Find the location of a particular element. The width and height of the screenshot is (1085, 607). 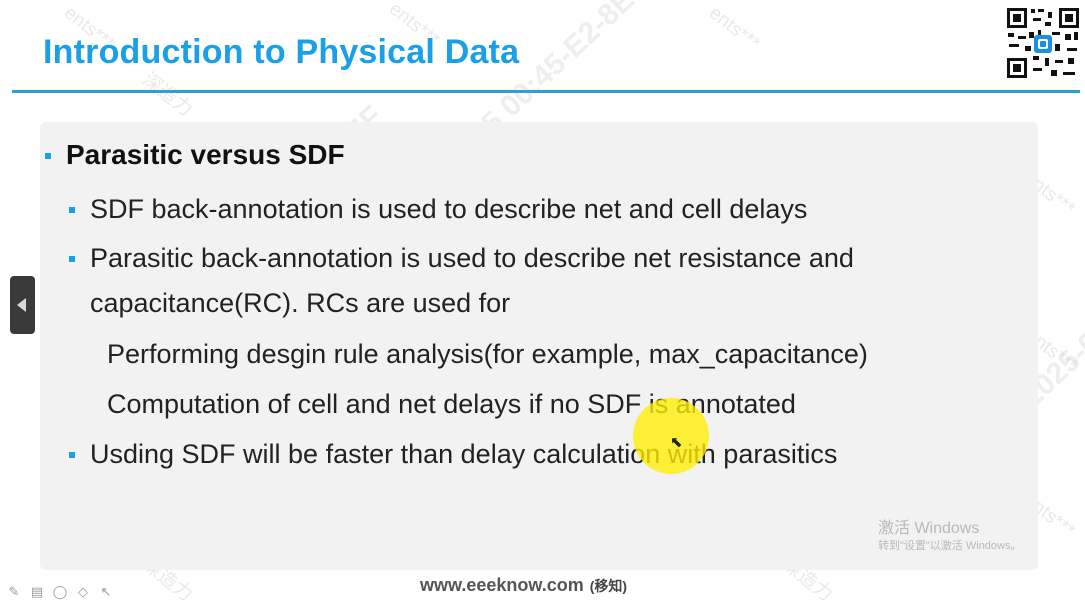

section-heading: Parasitic versus SDF is located at coordinates (205, 154).